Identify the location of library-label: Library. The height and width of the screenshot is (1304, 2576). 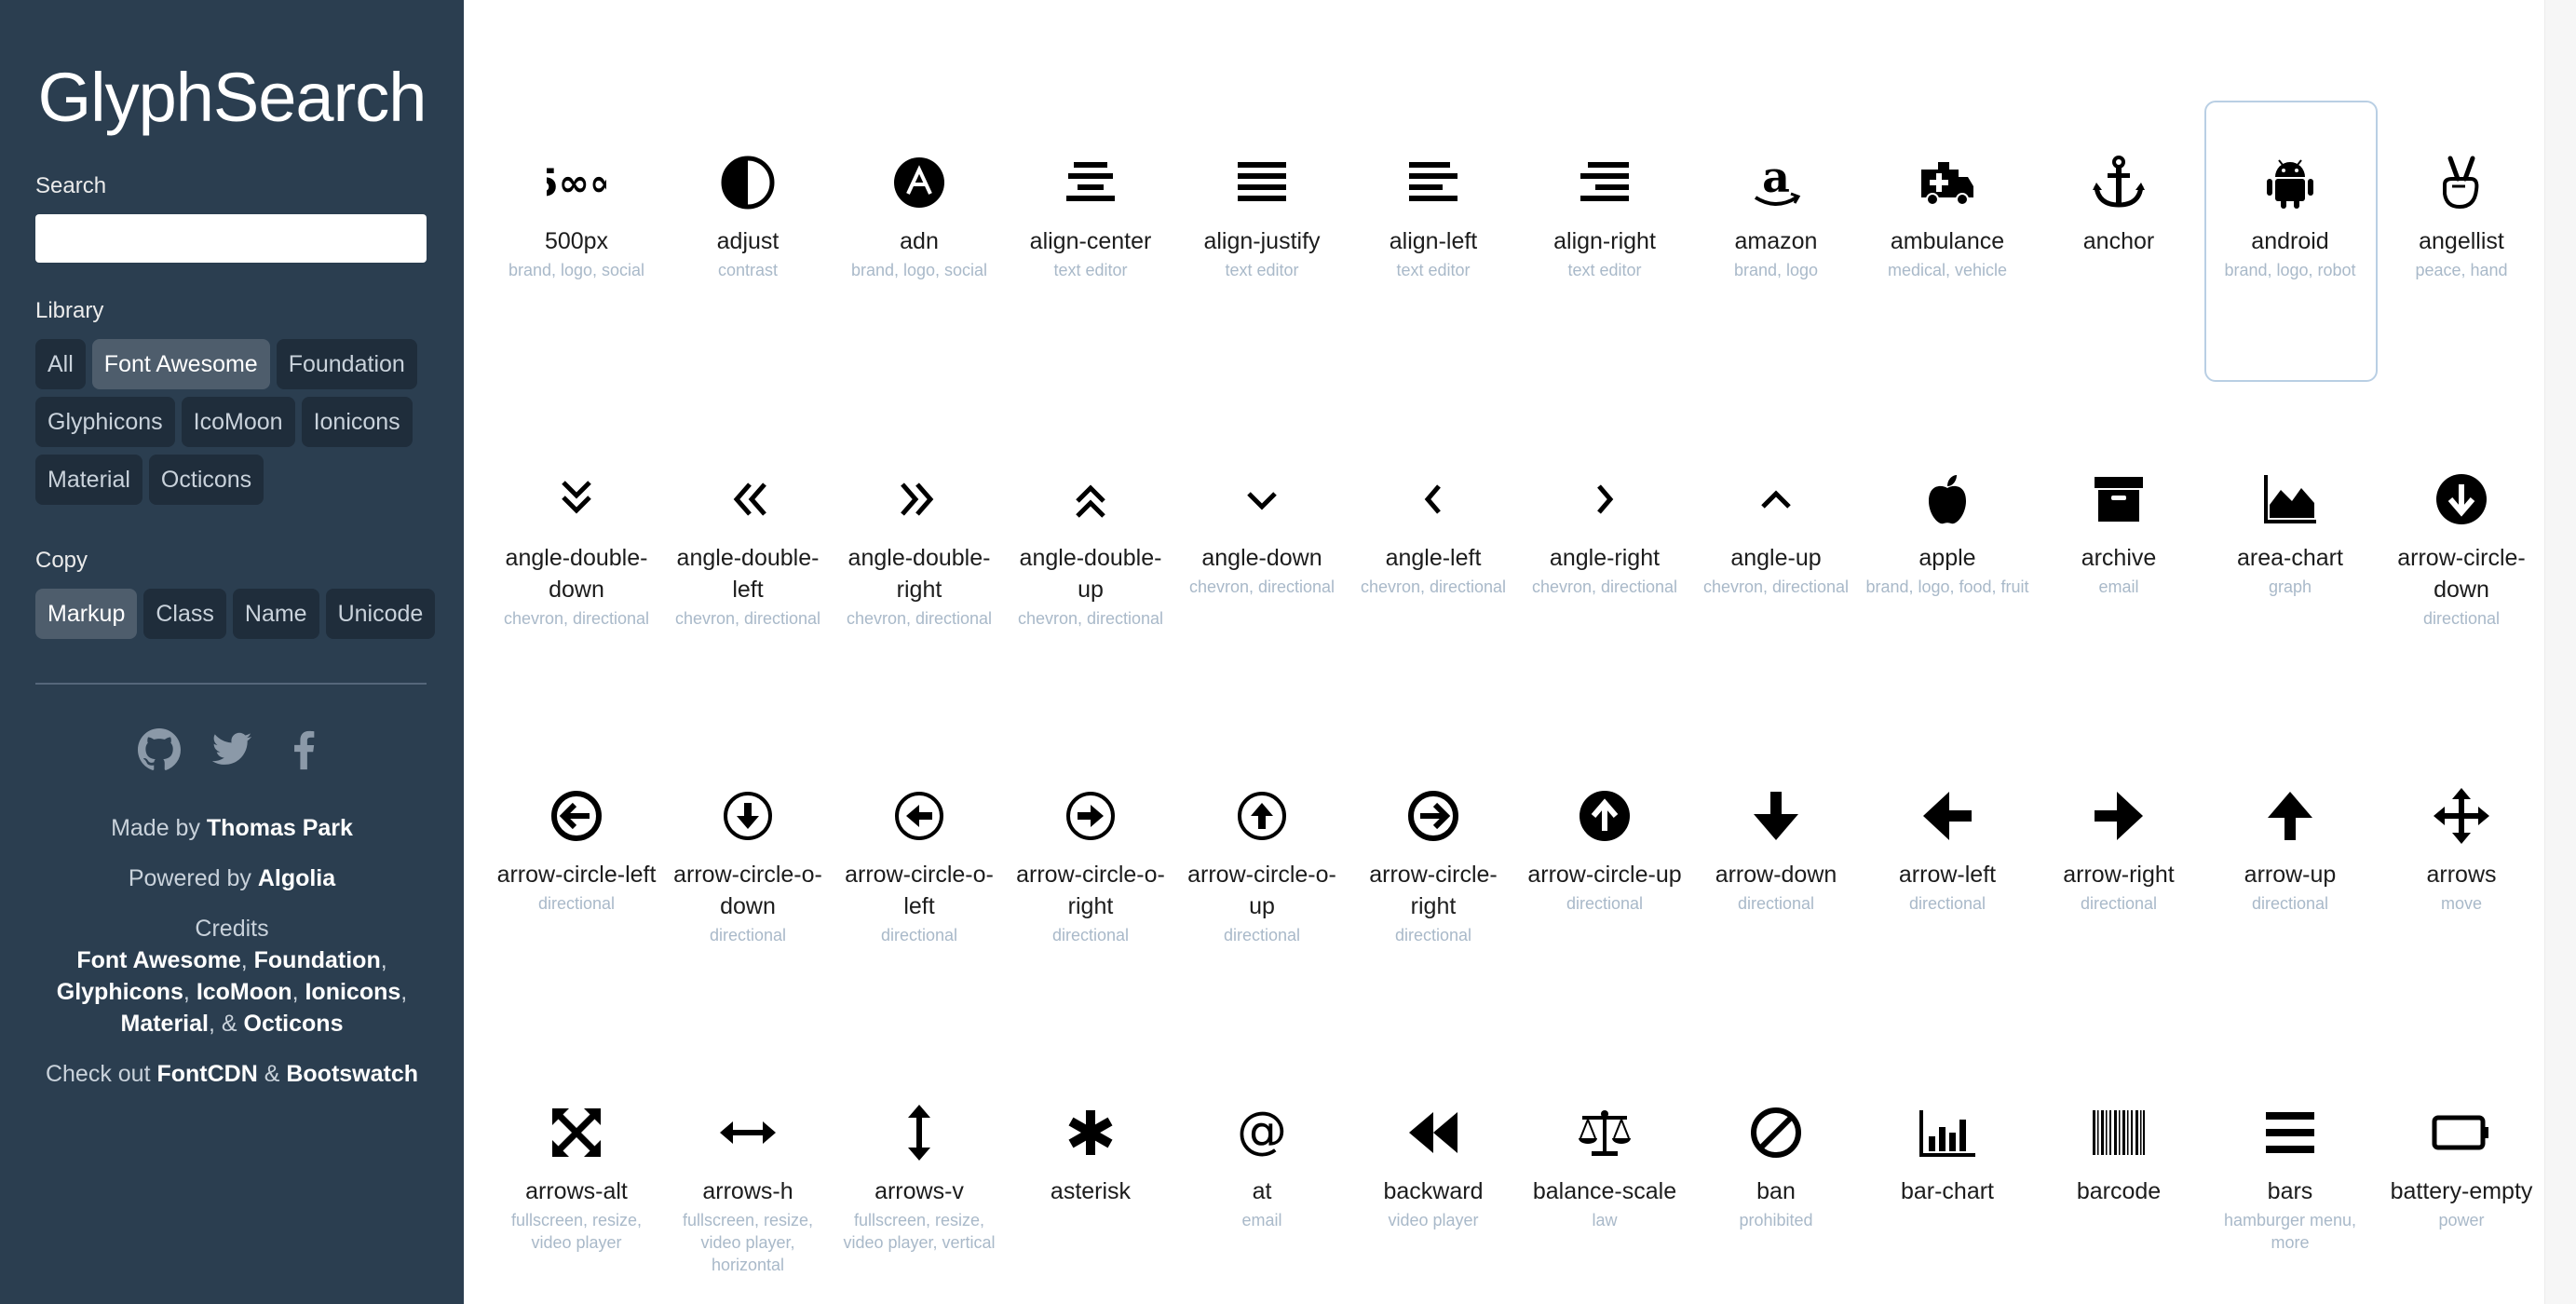
(69, 310).